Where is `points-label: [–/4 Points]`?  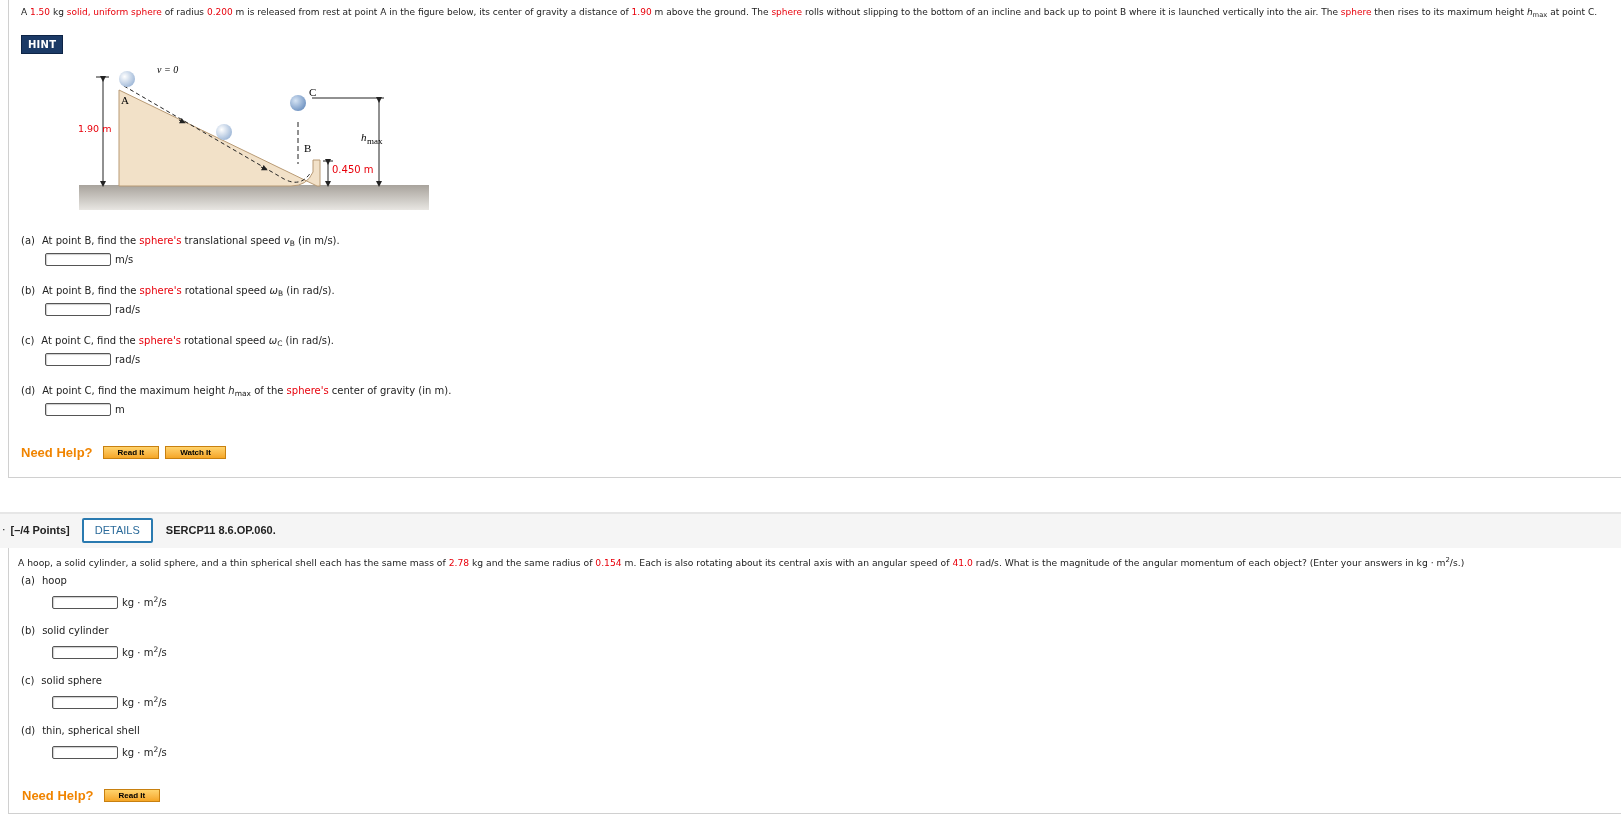
points-label: [–/4 Points] is located at coordinates (40, 531).